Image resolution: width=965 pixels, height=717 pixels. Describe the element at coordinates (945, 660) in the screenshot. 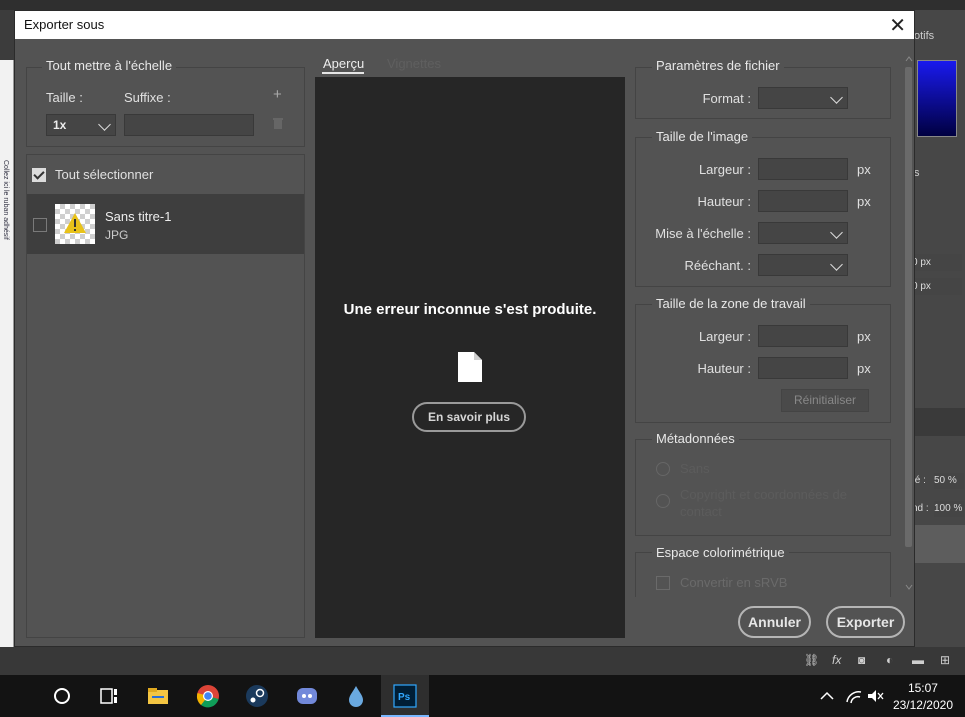

I see `new-layer-icon: ⊞` at that location.